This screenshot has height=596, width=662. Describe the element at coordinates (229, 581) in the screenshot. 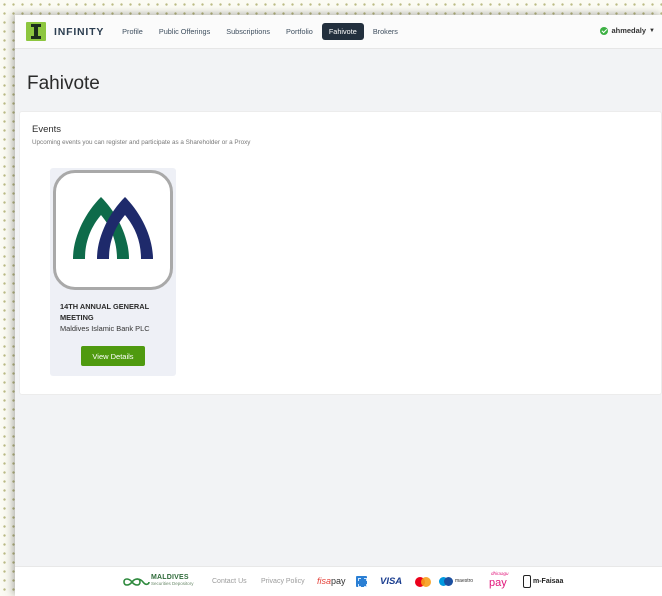

I see `contact-us-link: Contact Us` at that location.